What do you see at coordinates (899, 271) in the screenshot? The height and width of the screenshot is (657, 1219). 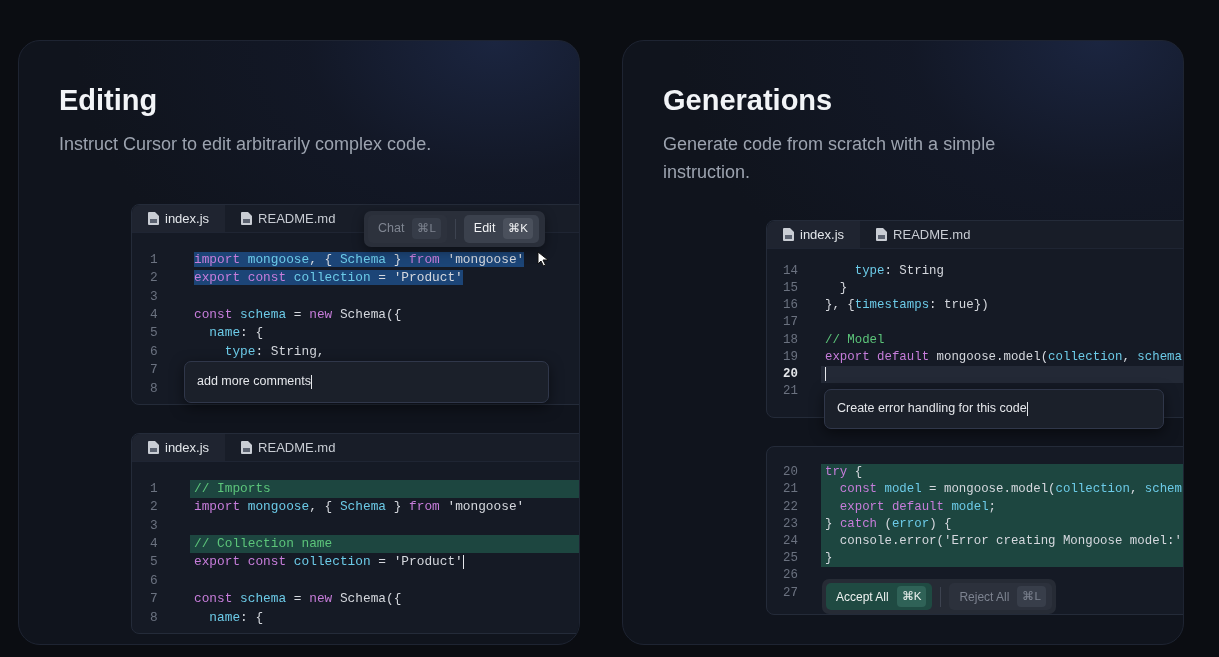 I see `code-line: type: String` at bounding box center [899, 271].